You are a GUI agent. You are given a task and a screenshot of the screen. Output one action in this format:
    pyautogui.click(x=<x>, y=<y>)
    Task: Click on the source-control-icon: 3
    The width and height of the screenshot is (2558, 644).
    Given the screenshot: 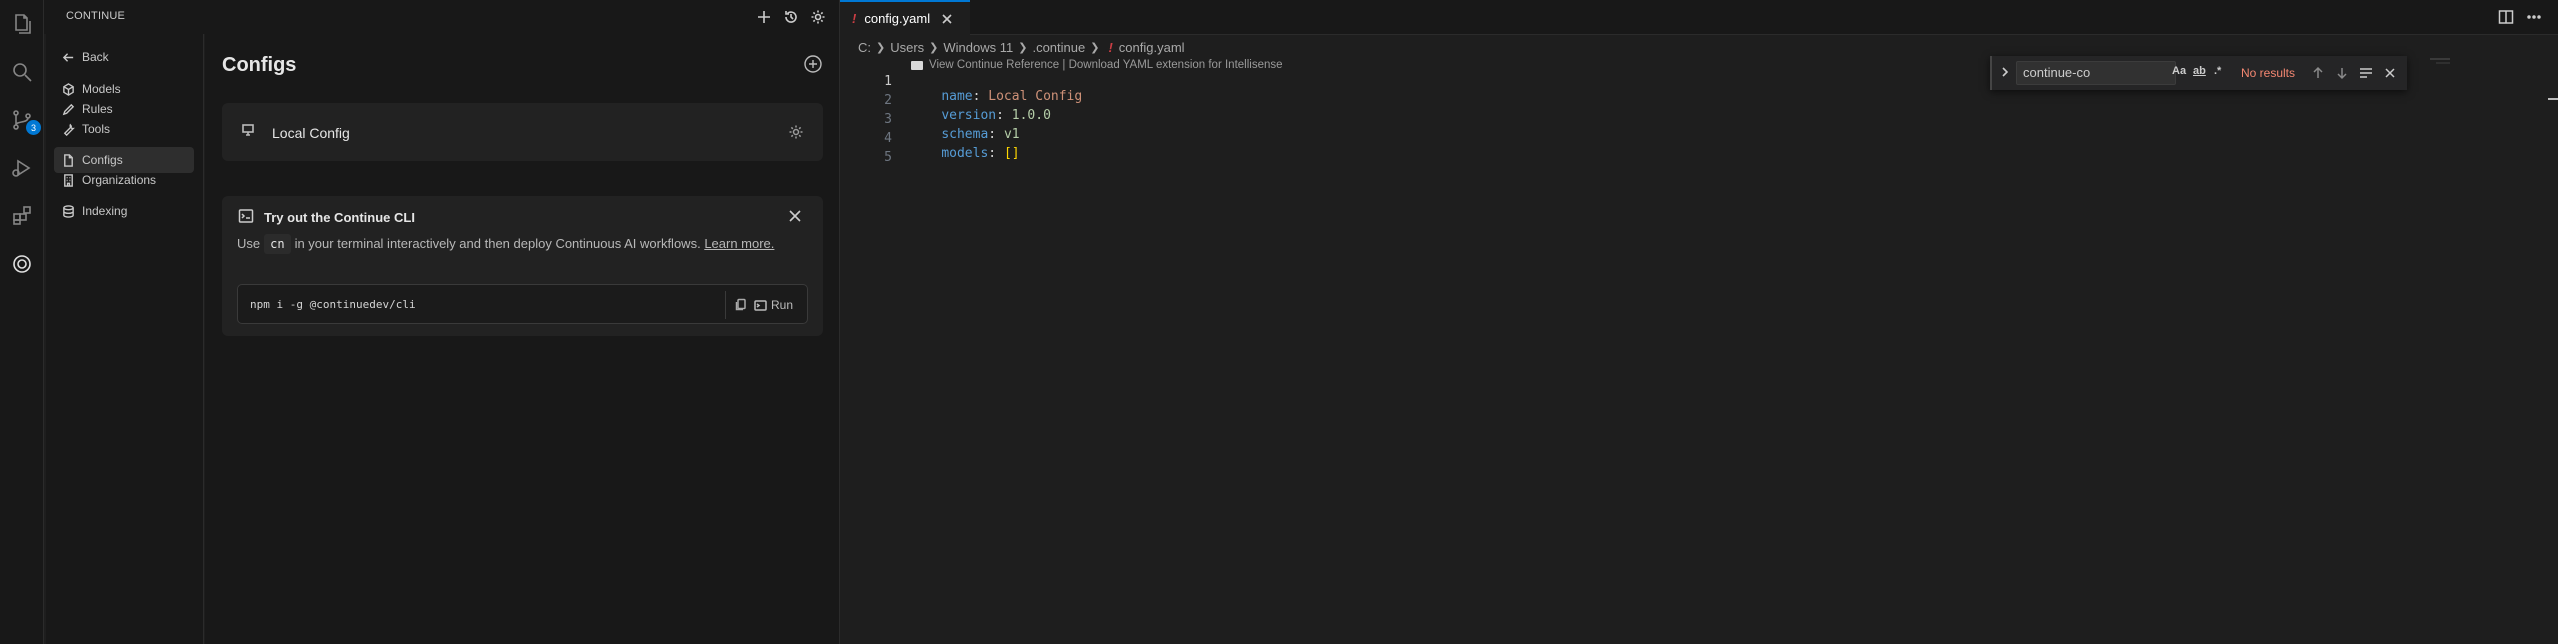 What is the action you would take?
    pyautogui.click(x=24, y=120)
    